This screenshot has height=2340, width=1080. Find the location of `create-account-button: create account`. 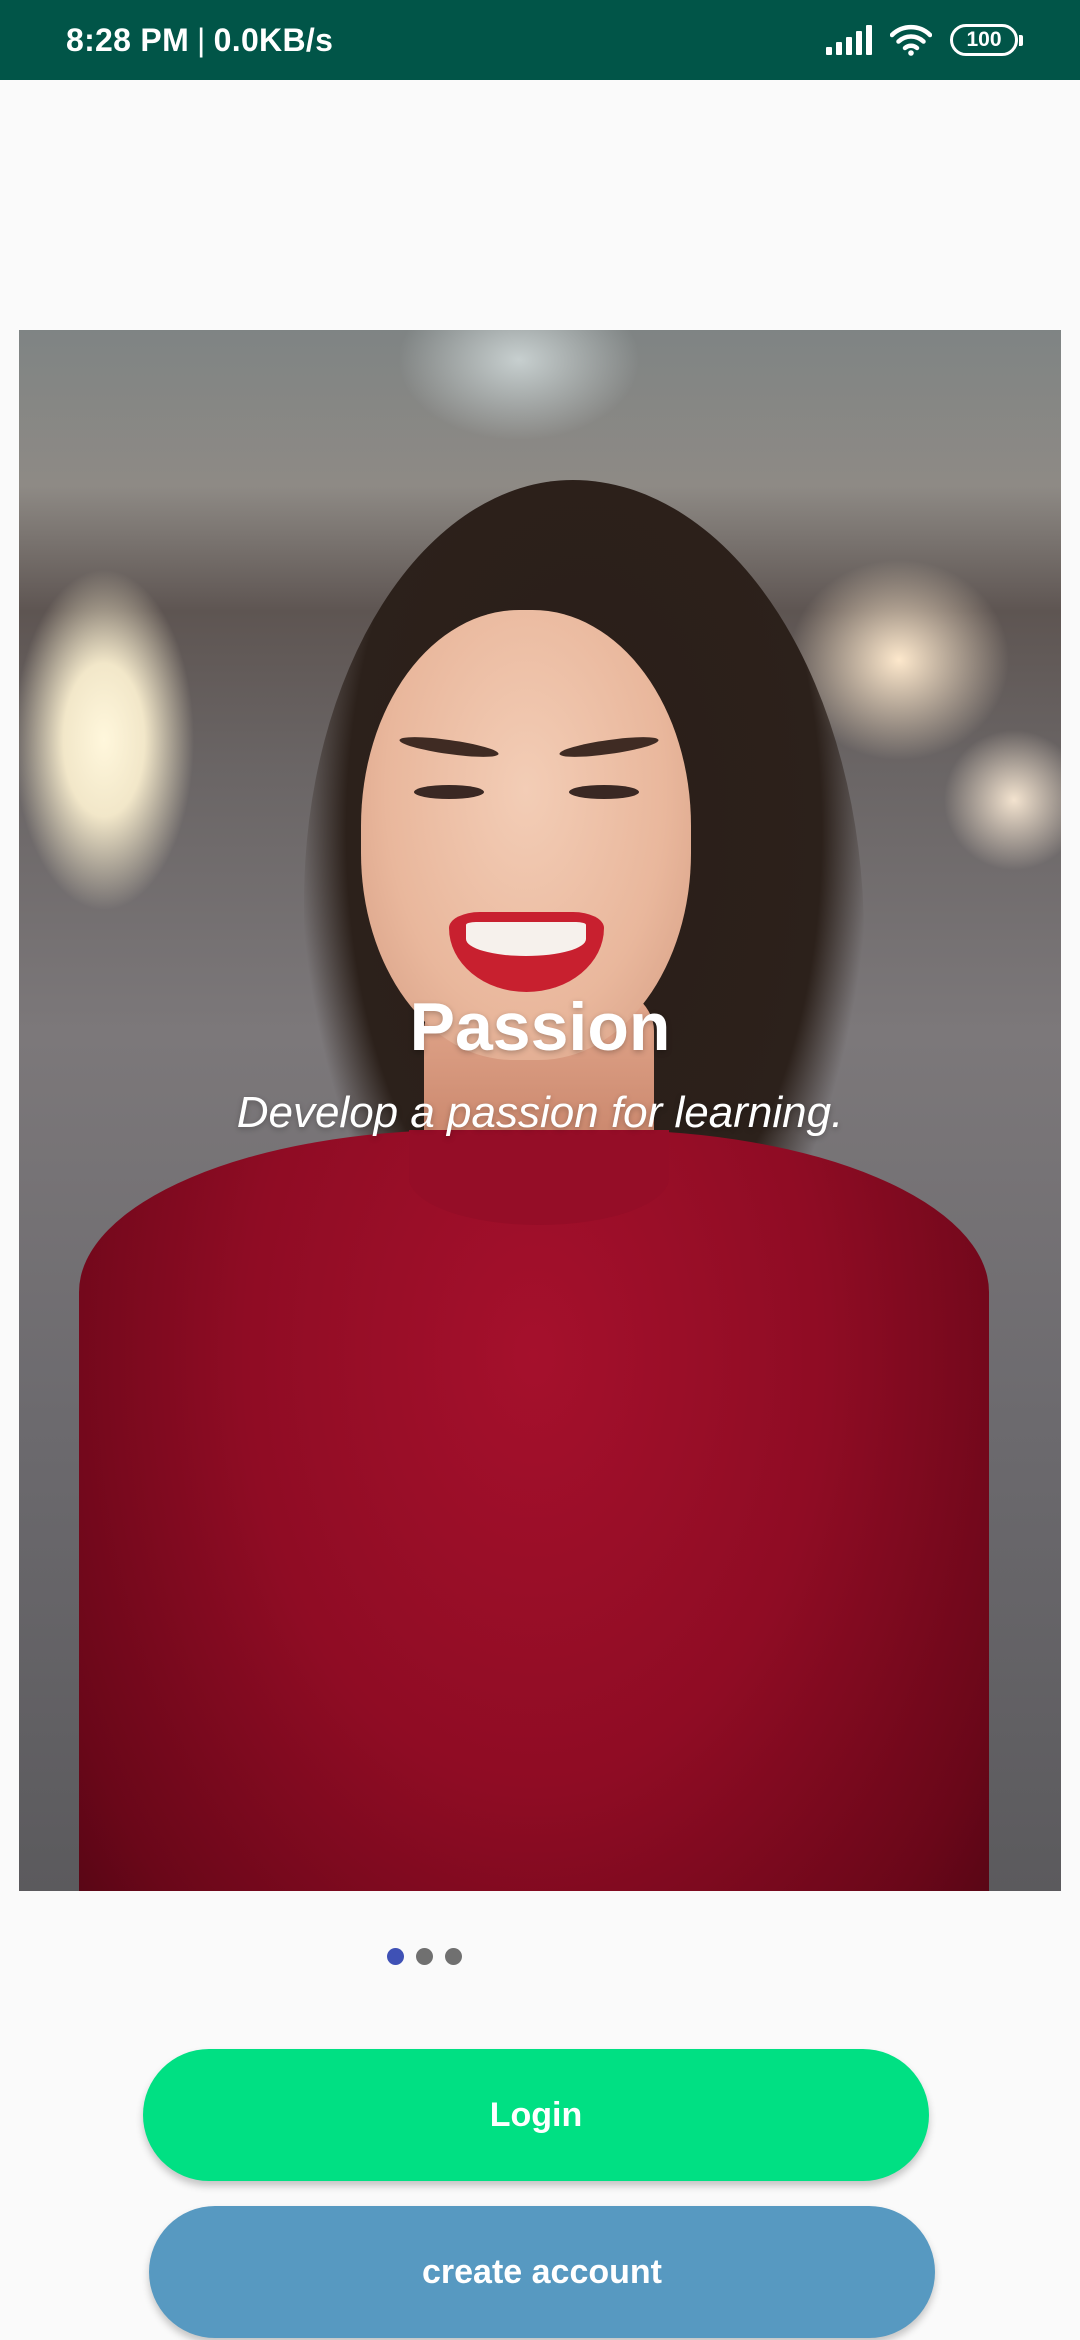

create-account-button: create account is located at coordinates (542, 2272).